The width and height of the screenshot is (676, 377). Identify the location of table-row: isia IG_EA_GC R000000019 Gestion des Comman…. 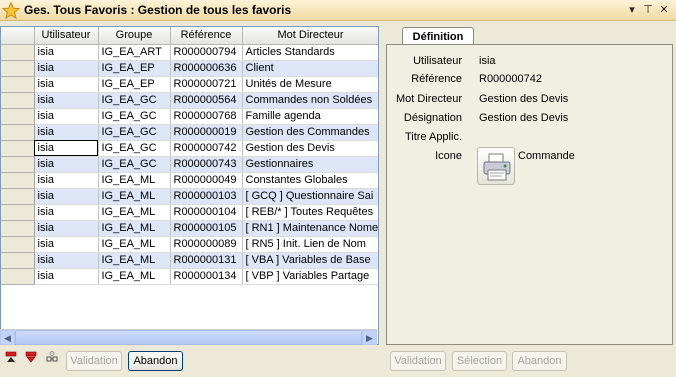
(189, 132).